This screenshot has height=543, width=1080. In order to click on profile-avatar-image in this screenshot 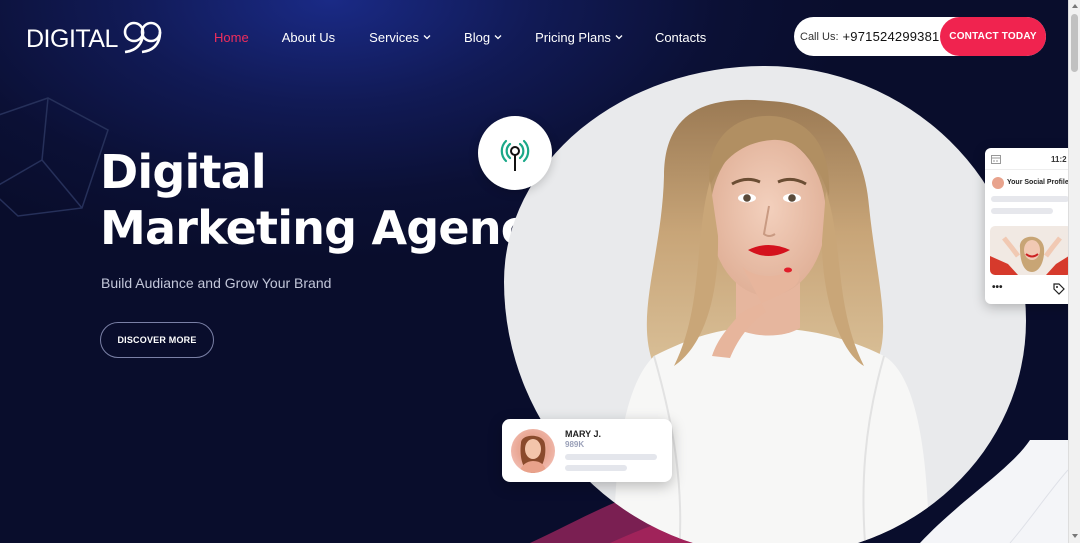, I will do `click(533, 454)`.